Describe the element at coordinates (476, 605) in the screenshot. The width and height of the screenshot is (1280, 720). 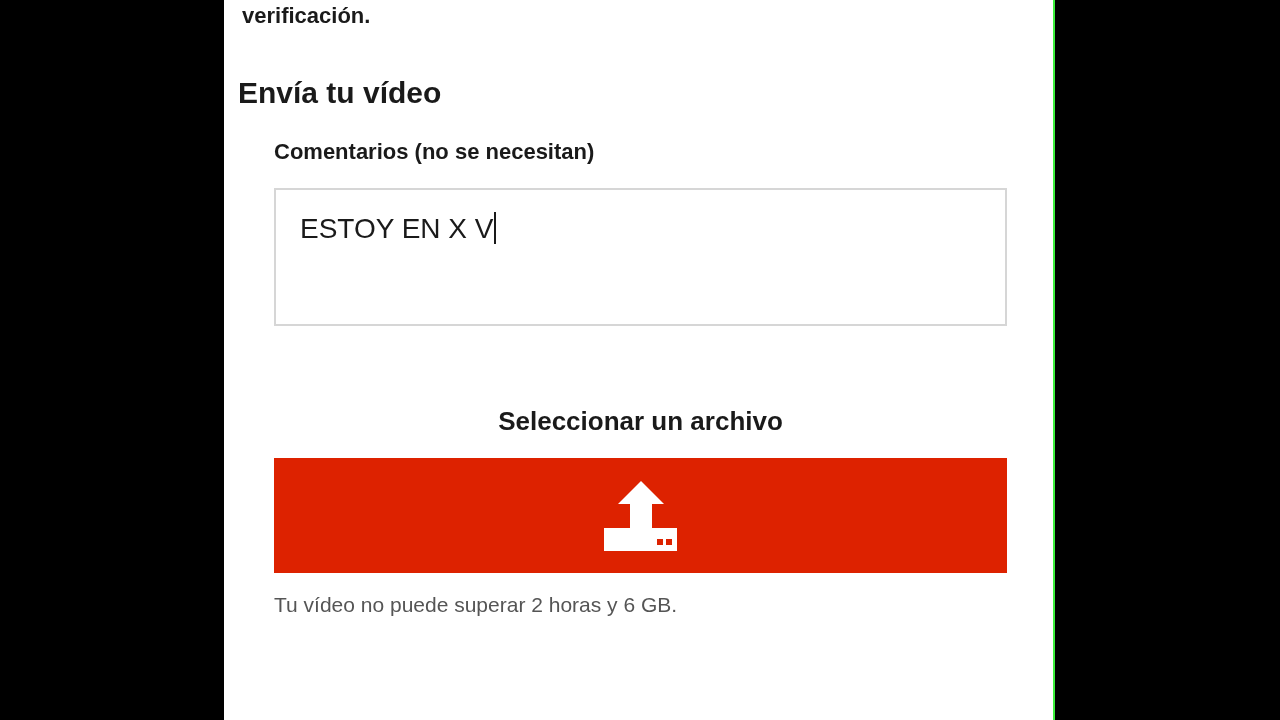
I see `size-limit-note: Tu vídeo no puede superar 2 horas y 6 GB.` at that location.